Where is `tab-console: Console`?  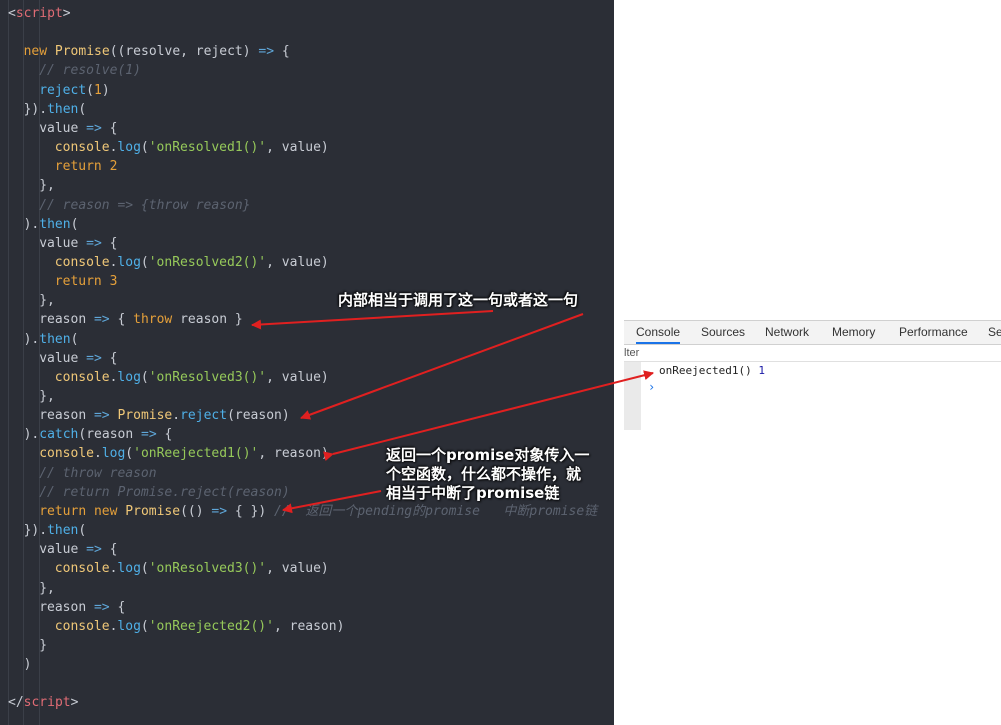 tab-console: Console is located at coordinates (658, 332).